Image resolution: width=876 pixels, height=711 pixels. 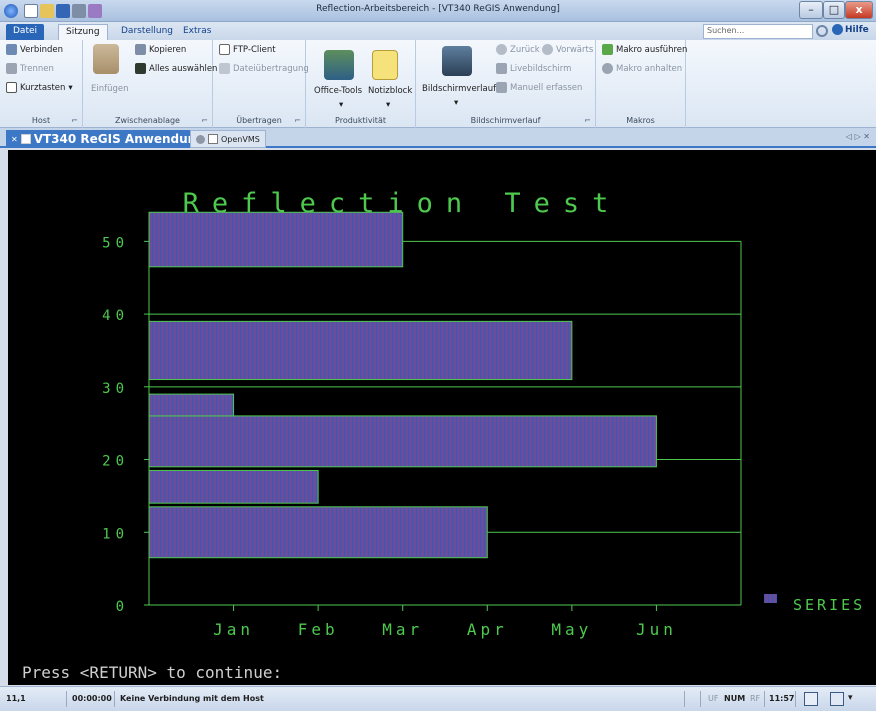 What do you see at coordinates (147, 32) in the screenshot?
I see `tab-darstellung: Darstellung` at bounding box center [147, 32].